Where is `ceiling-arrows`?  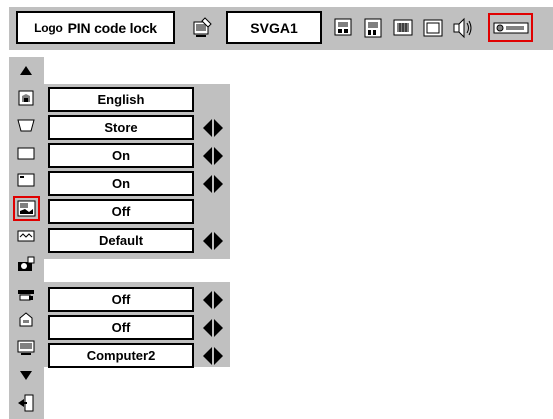
ceiling-arrows is located at coordinates (213, 241).